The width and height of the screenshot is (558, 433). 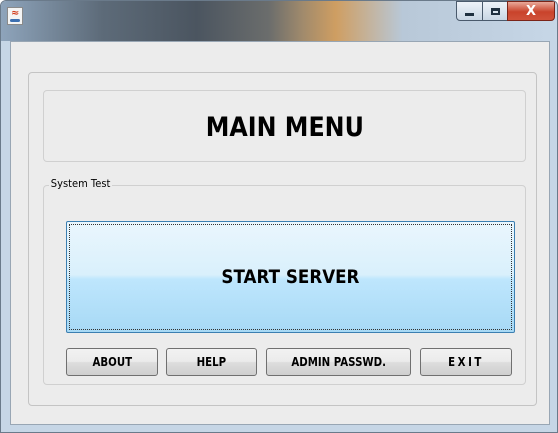 What do you see at coordinates (81, 183) in the screenshot?
I see `group-label: System Test` at bounding box center [81, 183].